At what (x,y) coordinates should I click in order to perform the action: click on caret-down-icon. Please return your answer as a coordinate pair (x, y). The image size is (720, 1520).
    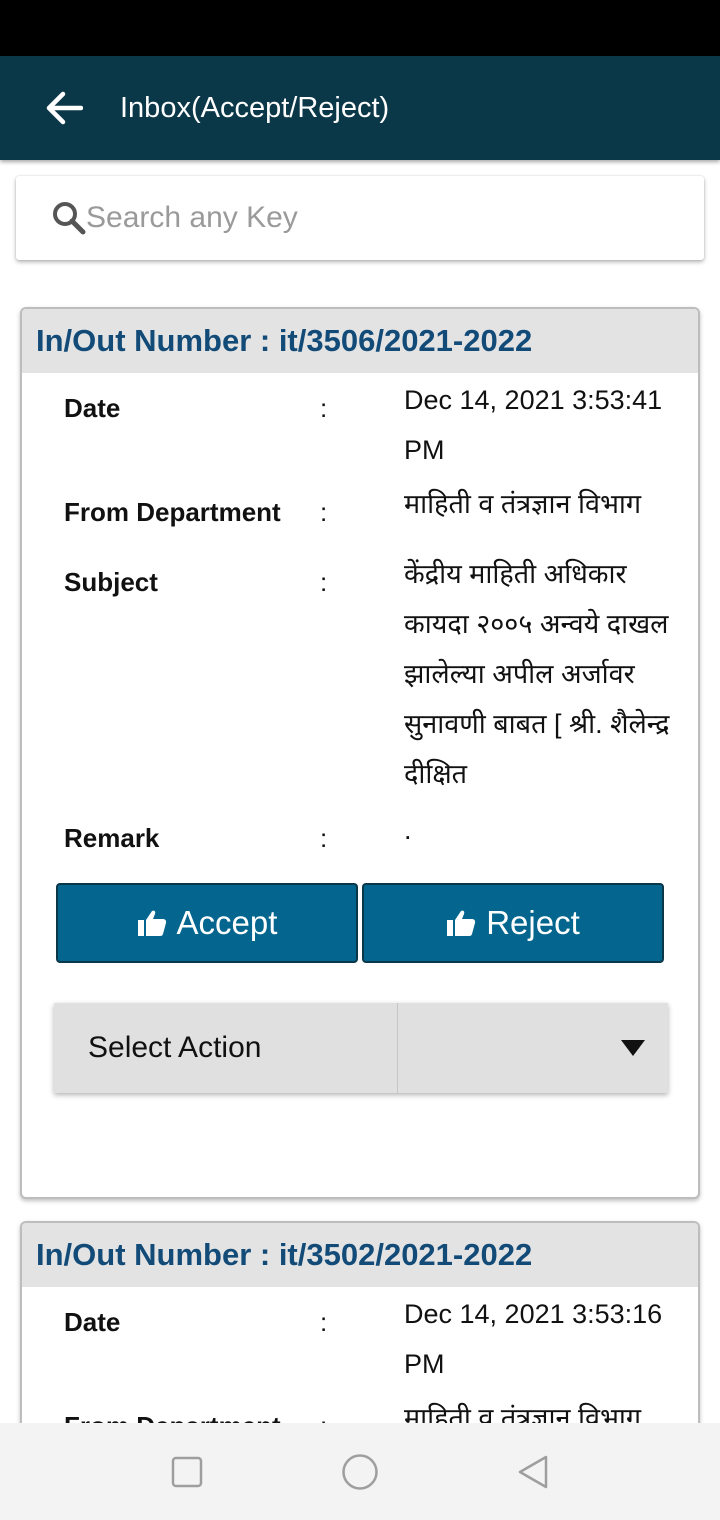
    Looking at the image, I should click on (633, 1048).